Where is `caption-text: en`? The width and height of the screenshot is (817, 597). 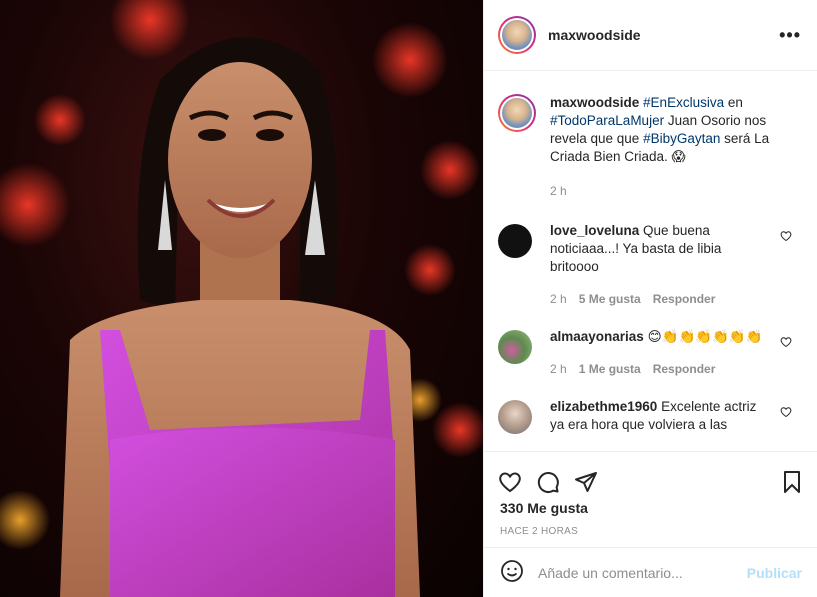
caption-text: en is located at coordinates (733, 102).